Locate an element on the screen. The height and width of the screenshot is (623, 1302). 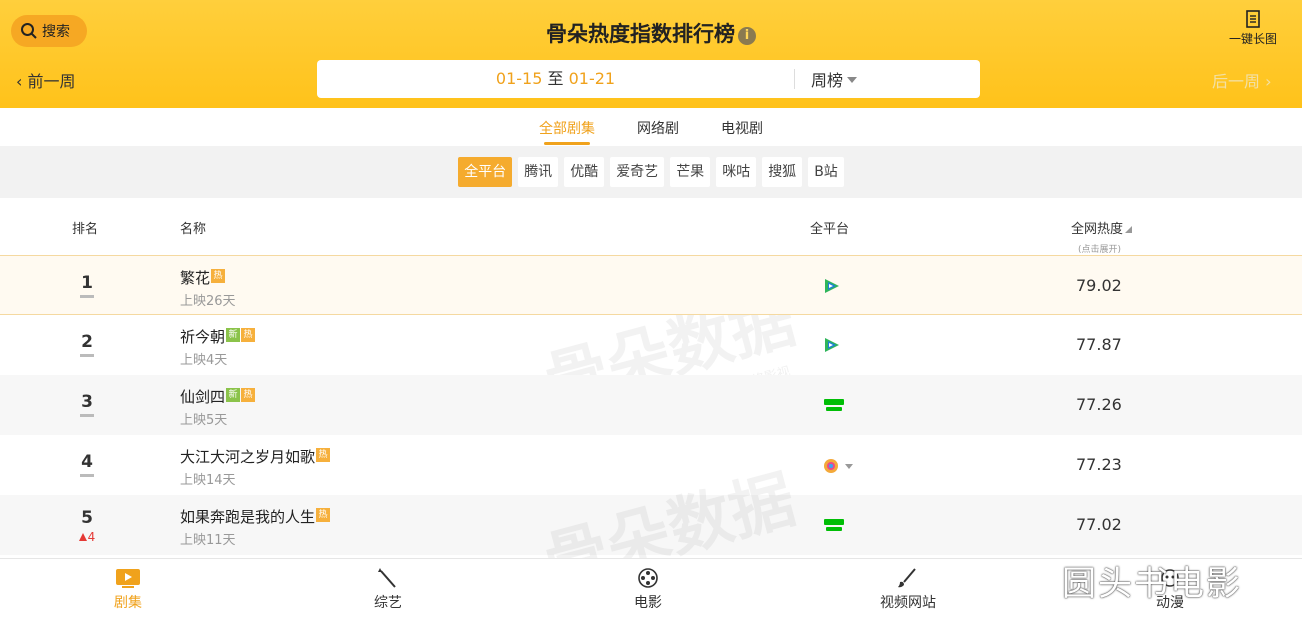
days-released: 上映4天 is located at coordinates (204, 360).